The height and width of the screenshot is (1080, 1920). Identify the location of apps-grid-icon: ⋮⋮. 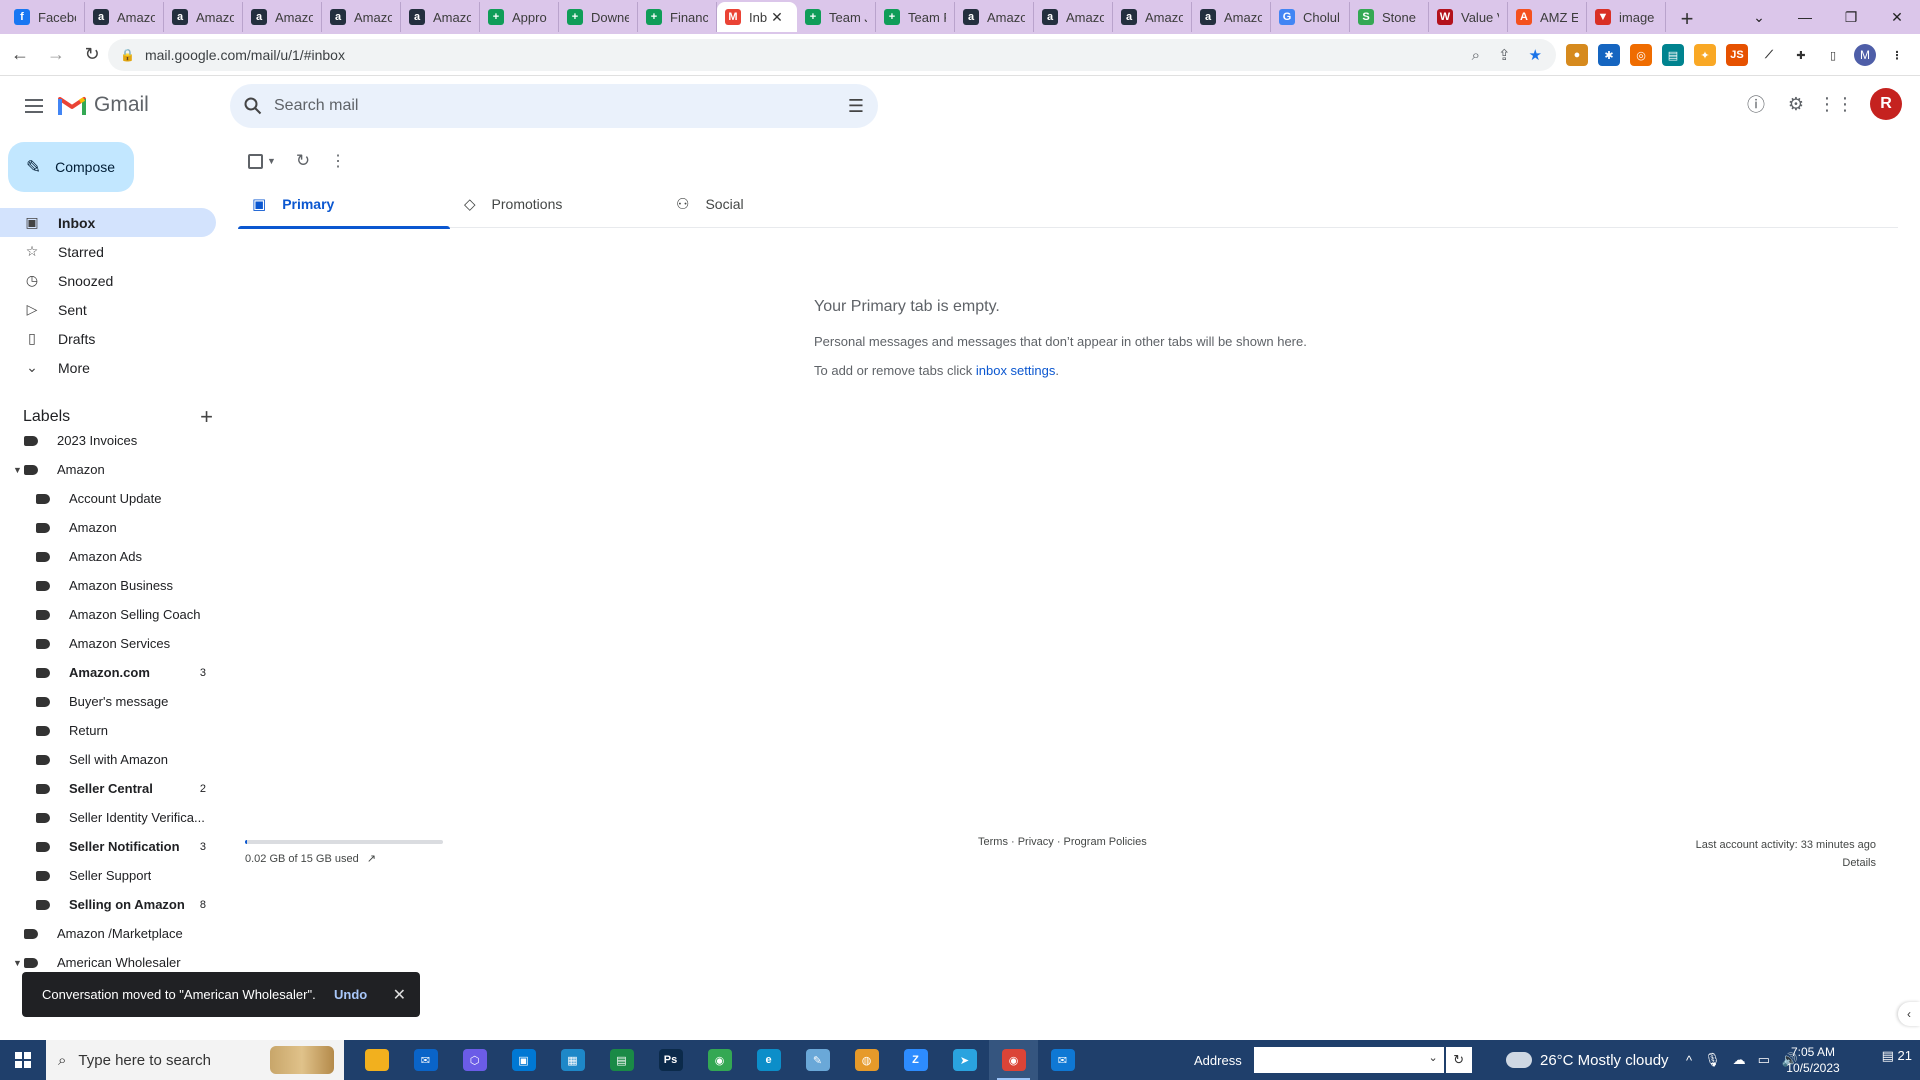
(1836, 104).